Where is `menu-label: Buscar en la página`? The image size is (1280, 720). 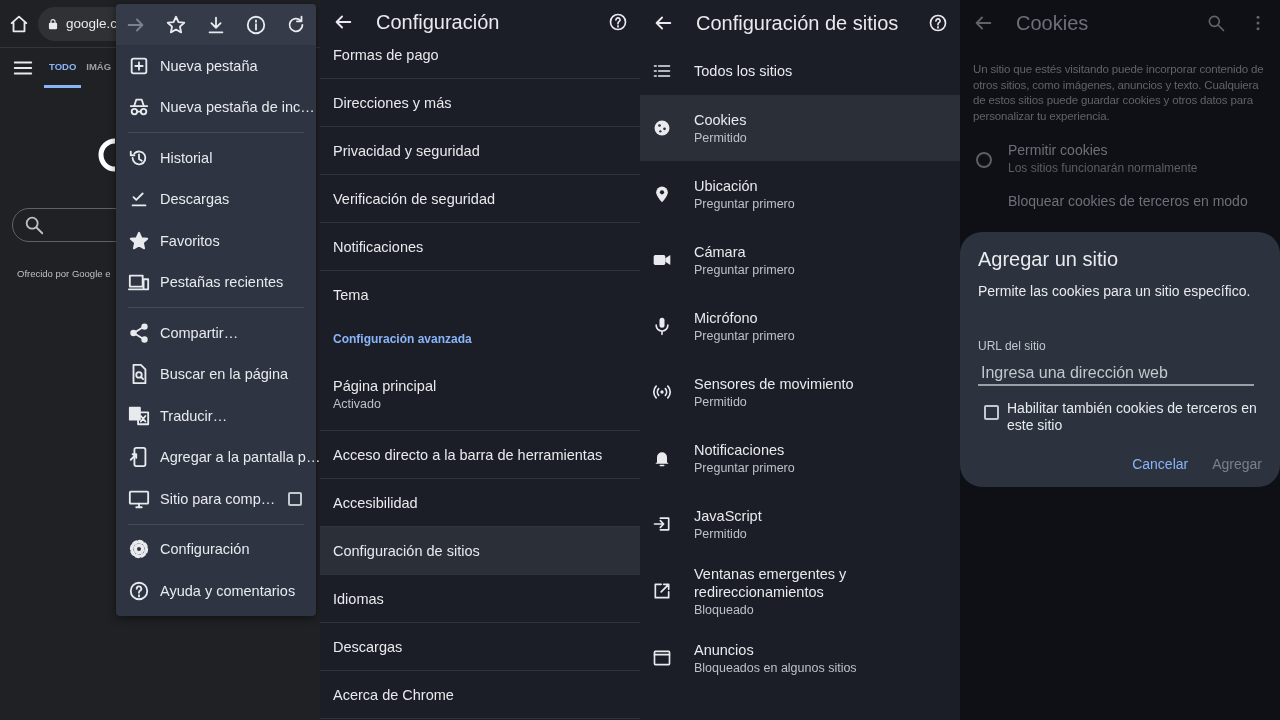
menu-label: Buscar en la página is located at coordinates (225, 374).